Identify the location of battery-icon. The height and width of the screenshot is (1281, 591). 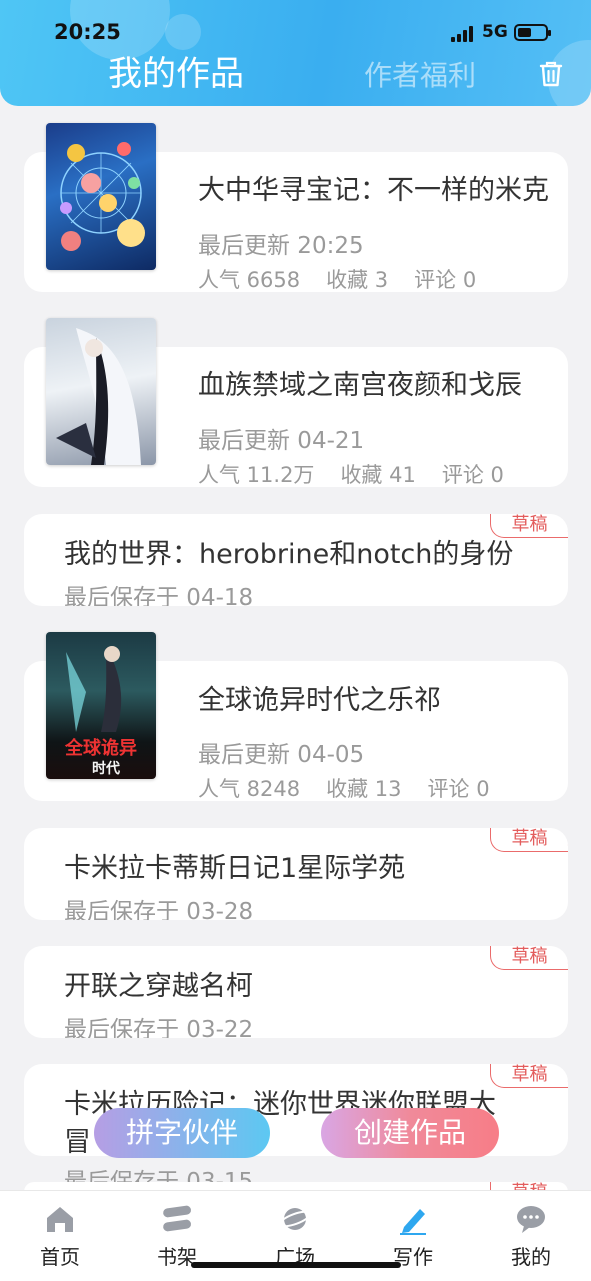
(532, 32).